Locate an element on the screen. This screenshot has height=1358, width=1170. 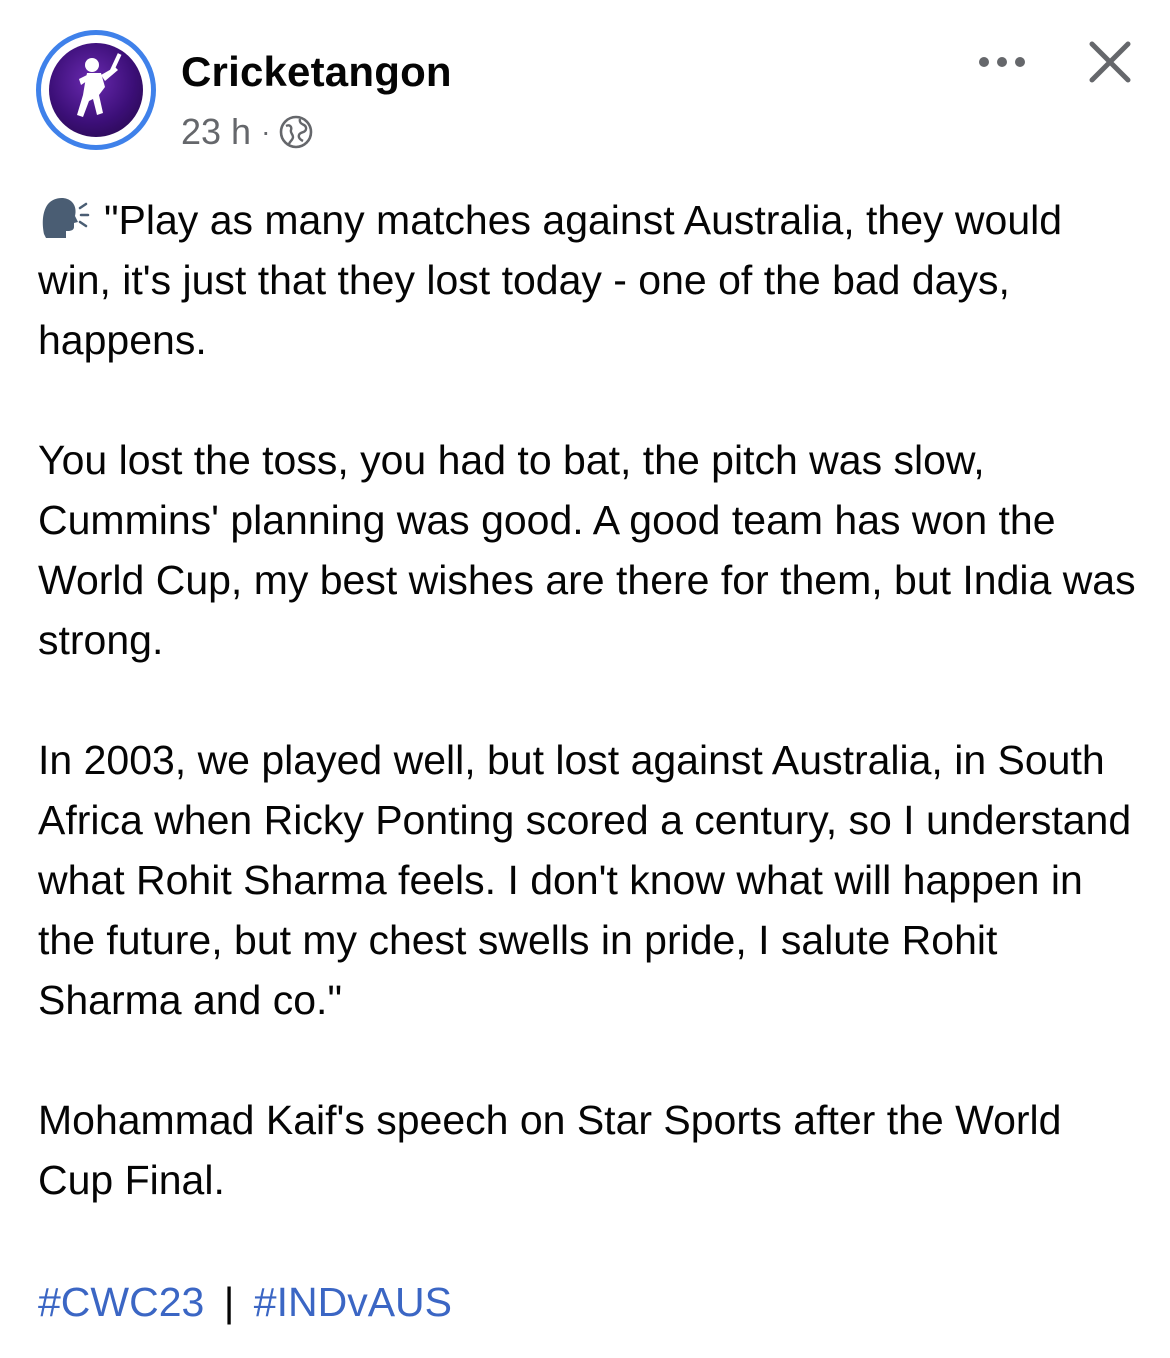
hashtag-row: #CWC23 | #INDvAUS is located at coordinates (245, 1302).